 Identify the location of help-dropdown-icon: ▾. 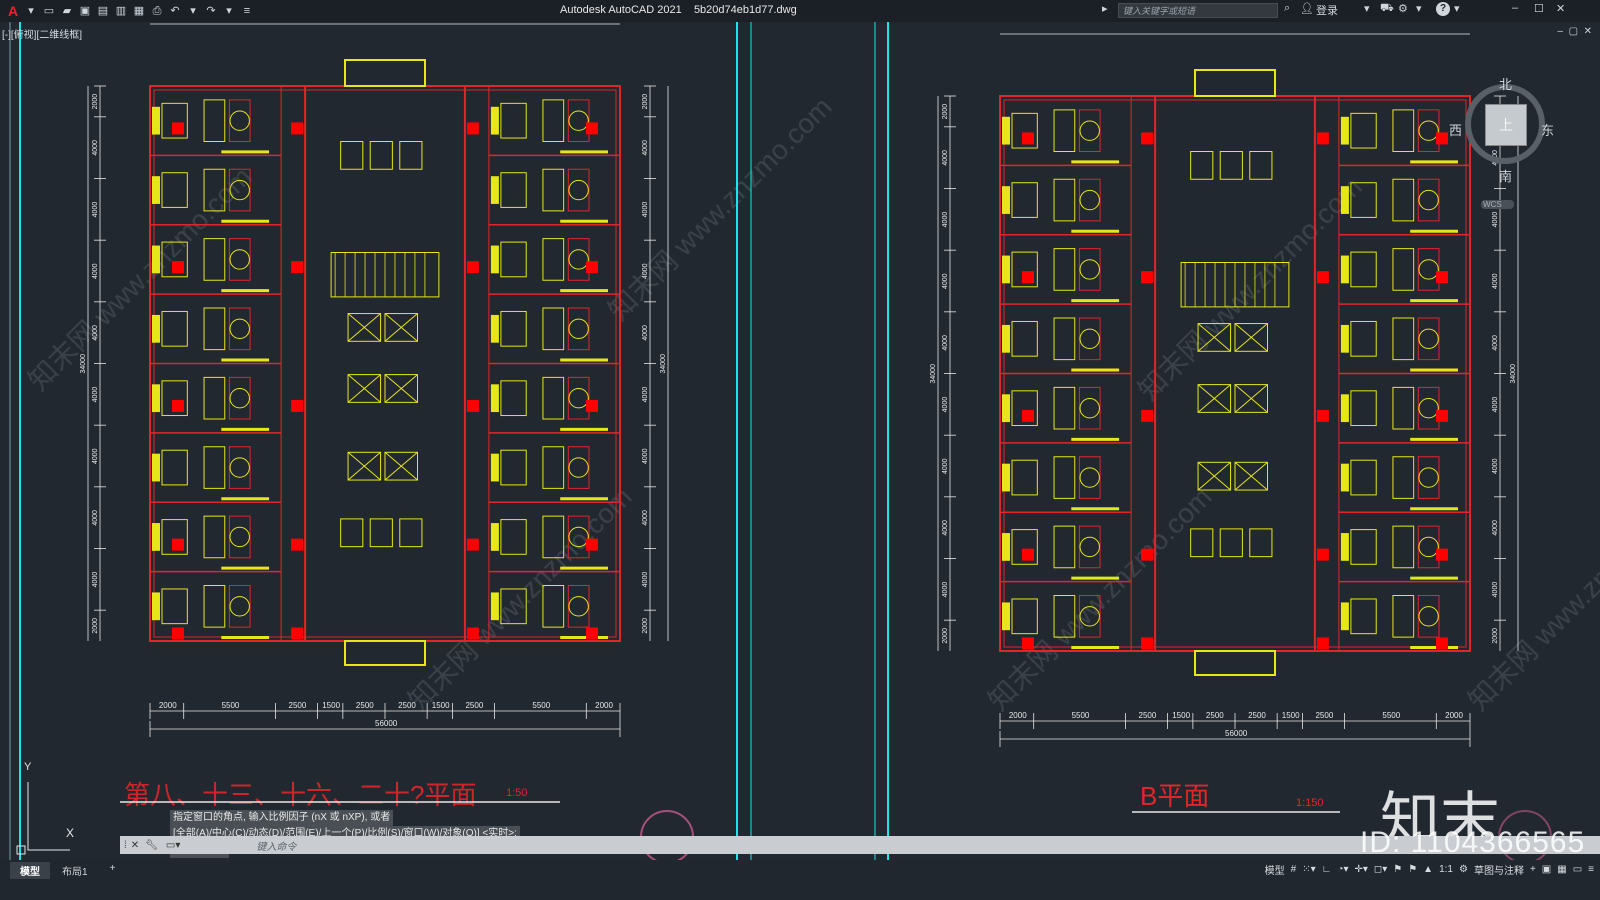
(1457, 8).